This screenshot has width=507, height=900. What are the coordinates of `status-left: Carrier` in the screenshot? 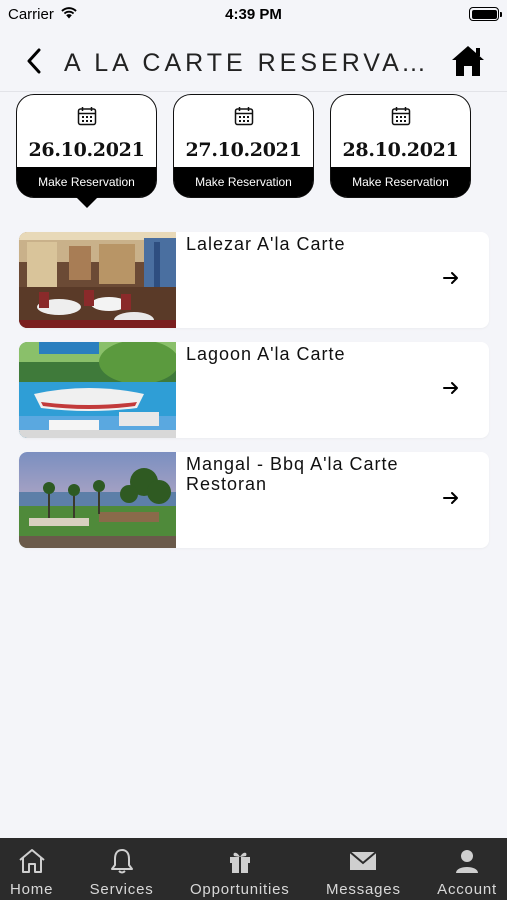 It's located at (43, 14).